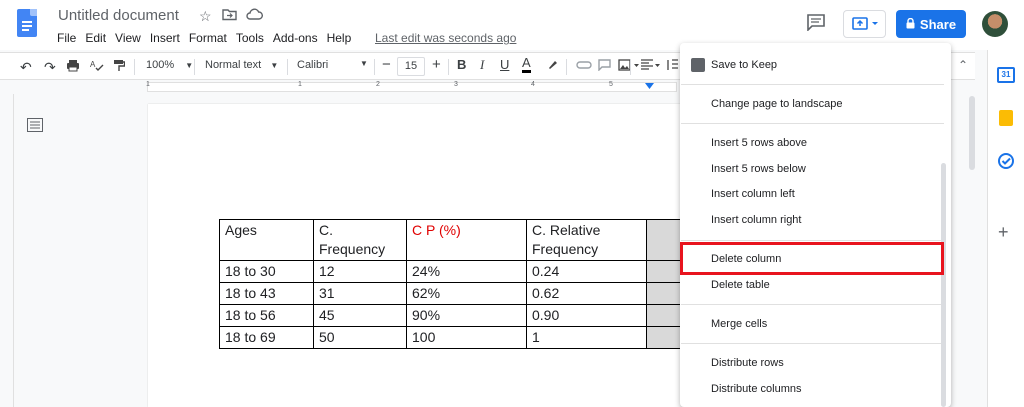 This screenshot has width=1024, height=407. Describe the element at coordinates (97, 67) in the screenshot. I see `spellcheck-icon: A` at that location.